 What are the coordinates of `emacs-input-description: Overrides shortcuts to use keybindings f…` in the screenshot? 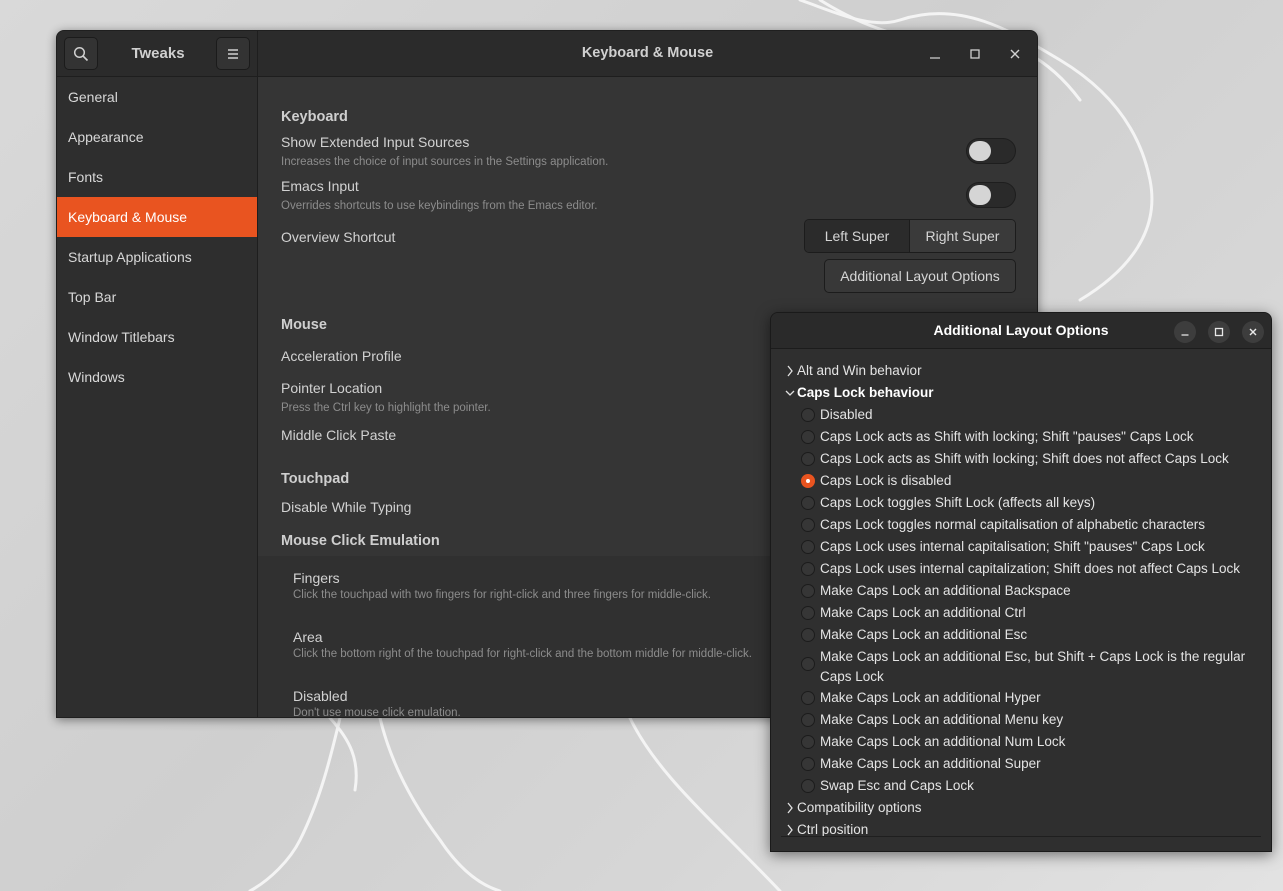 It's located at (439, 206).